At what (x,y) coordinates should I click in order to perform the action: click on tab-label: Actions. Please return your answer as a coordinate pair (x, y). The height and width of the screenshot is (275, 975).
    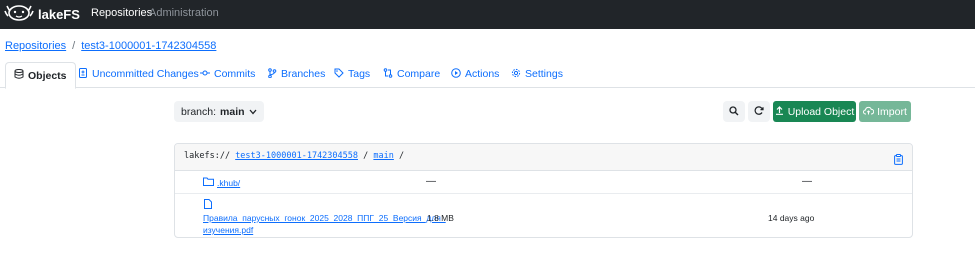
    Looking at the image, I should click on (482, 74).